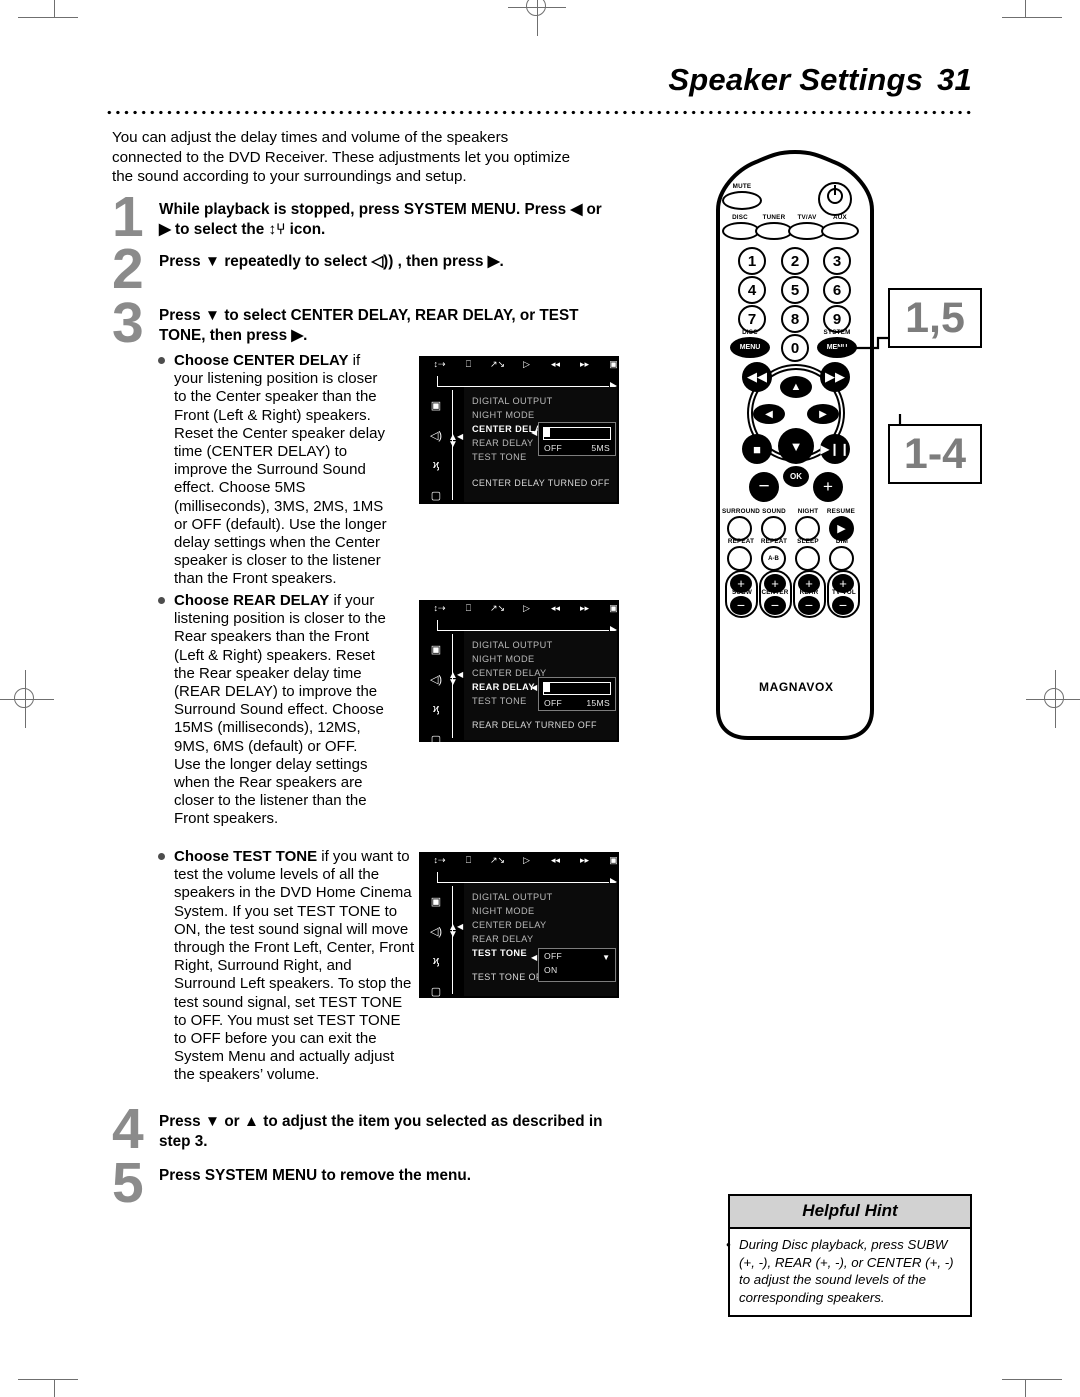 Image resolution: width=1080 pixels, height=1397 pixels. I want to click on dropdown-option: ON, so click(577, 970).